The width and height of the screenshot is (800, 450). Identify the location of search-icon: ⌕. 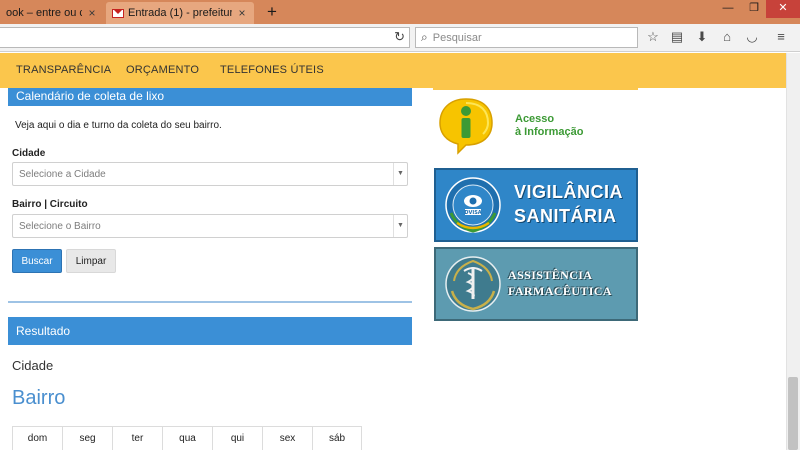
(424, 37).